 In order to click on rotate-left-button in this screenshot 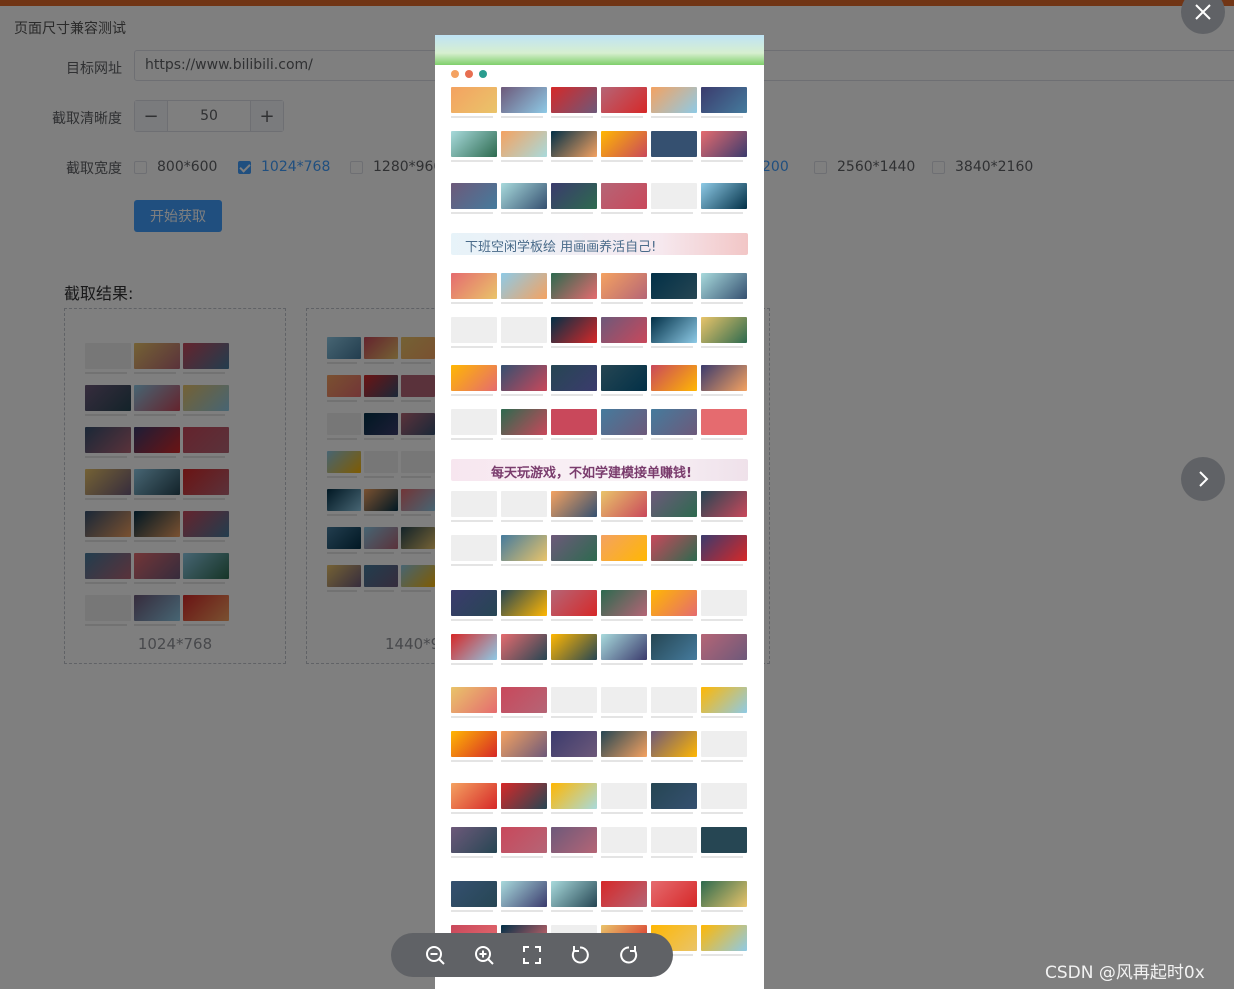, I will do `click(580, 955)`.